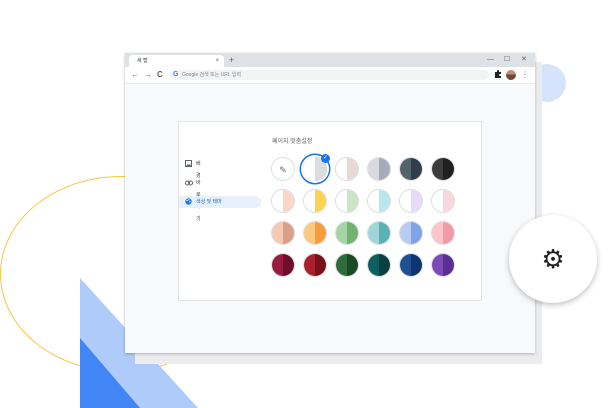  What do you see at coordinates (490, 60) in the screenshot?
I see `minimize-icon: —` at bounding box center [490, 60].